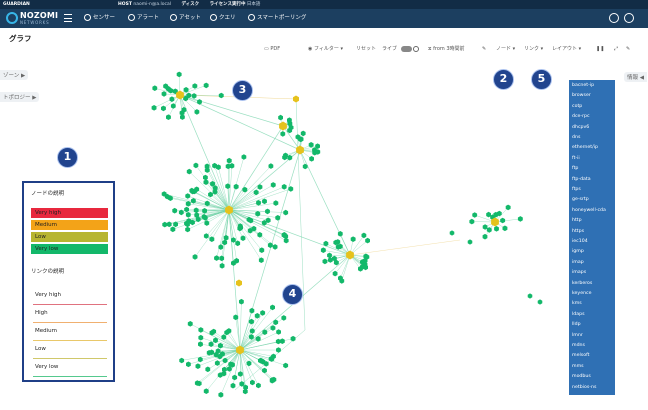 The image size is (648, 410). I want to click on protocol-item: honeywell-cda, so click(589, 210).